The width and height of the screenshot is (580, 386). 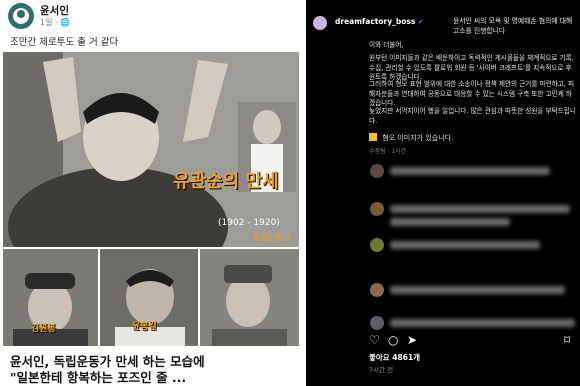 I want to click on ig-warning: 혐오 이미지가 있습니다., so click(x=411, y=138).